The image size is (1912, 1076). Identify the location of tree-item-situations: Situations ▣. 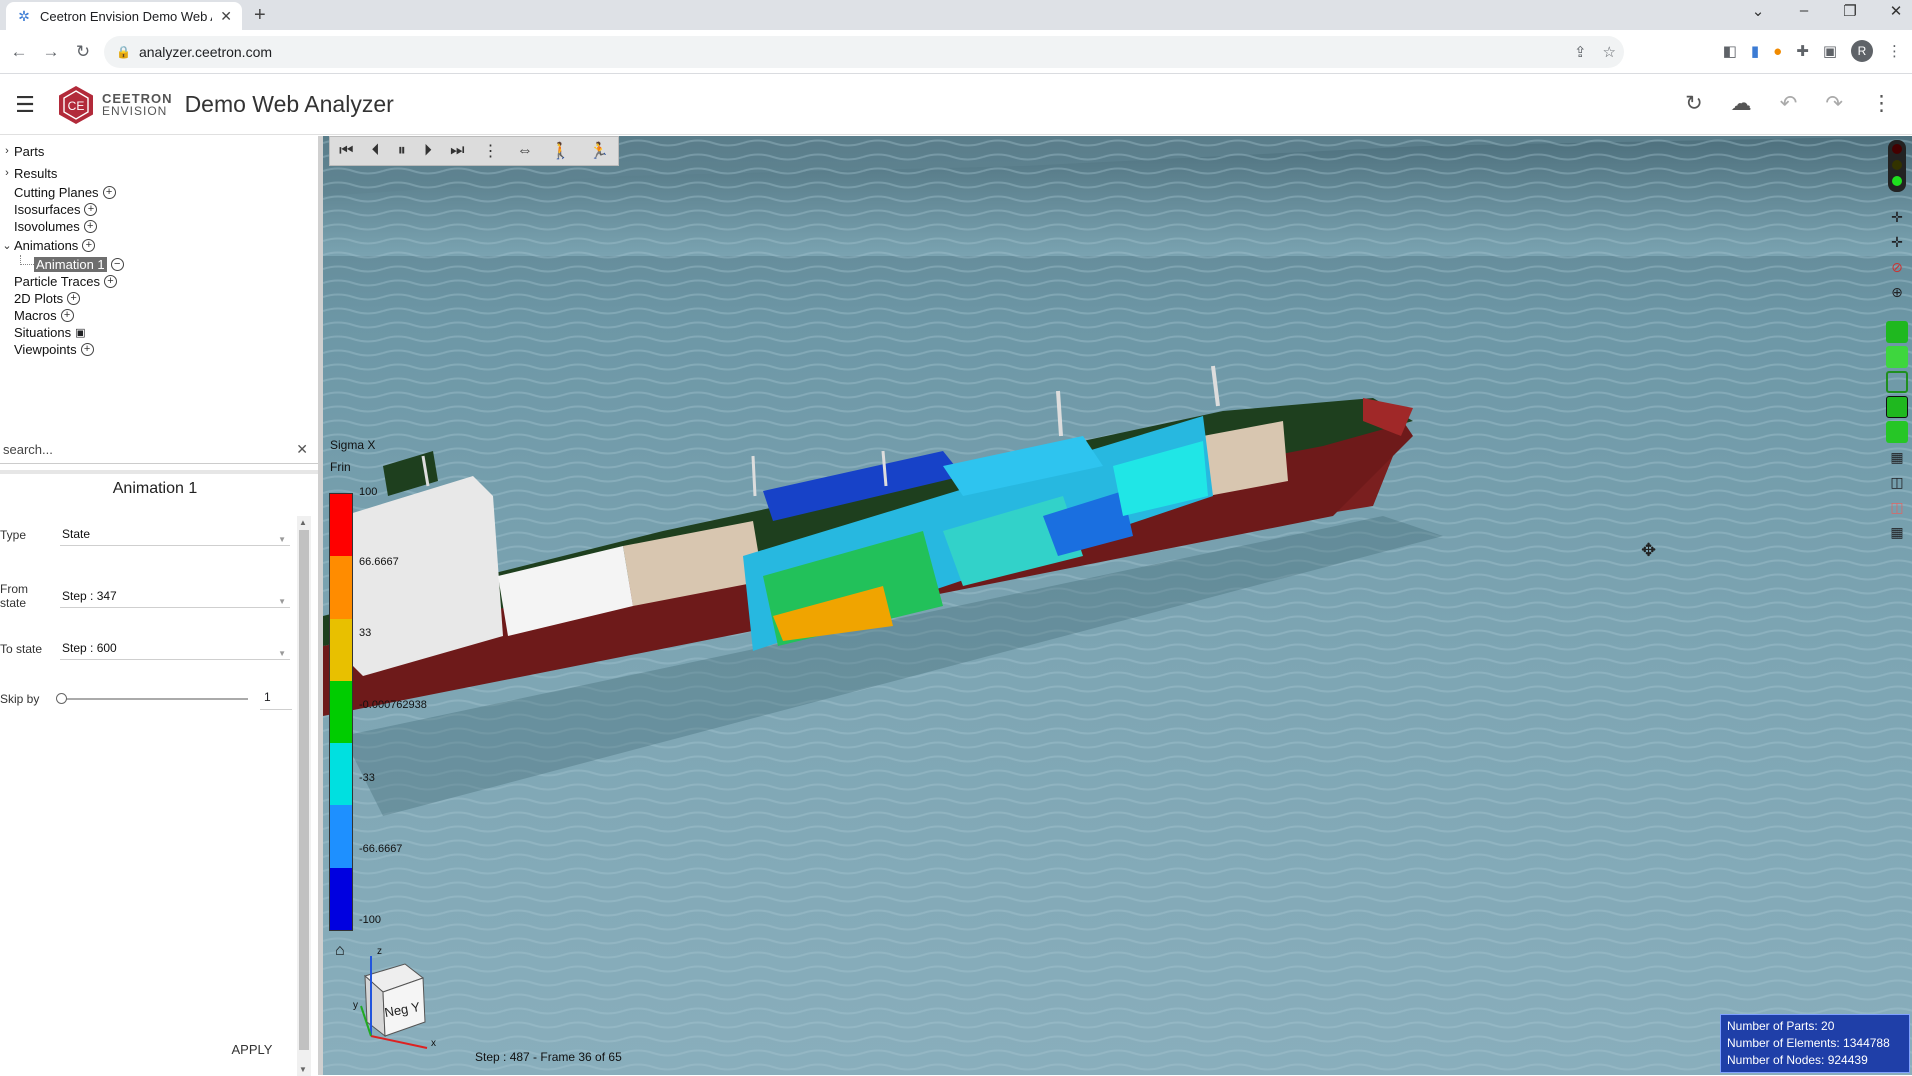
(159, 332).